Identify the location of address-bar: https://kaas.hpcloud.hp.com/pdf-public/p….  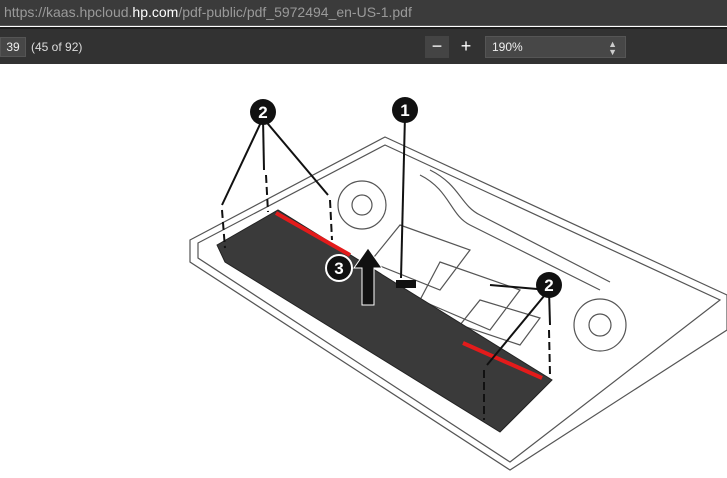
(363, 13).